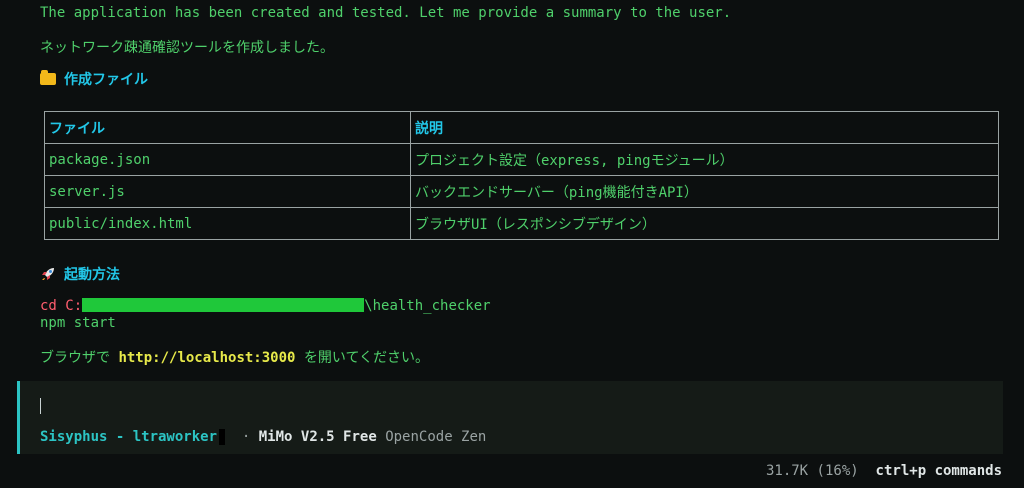  I want to click on folder-icon, so click(48, 77).